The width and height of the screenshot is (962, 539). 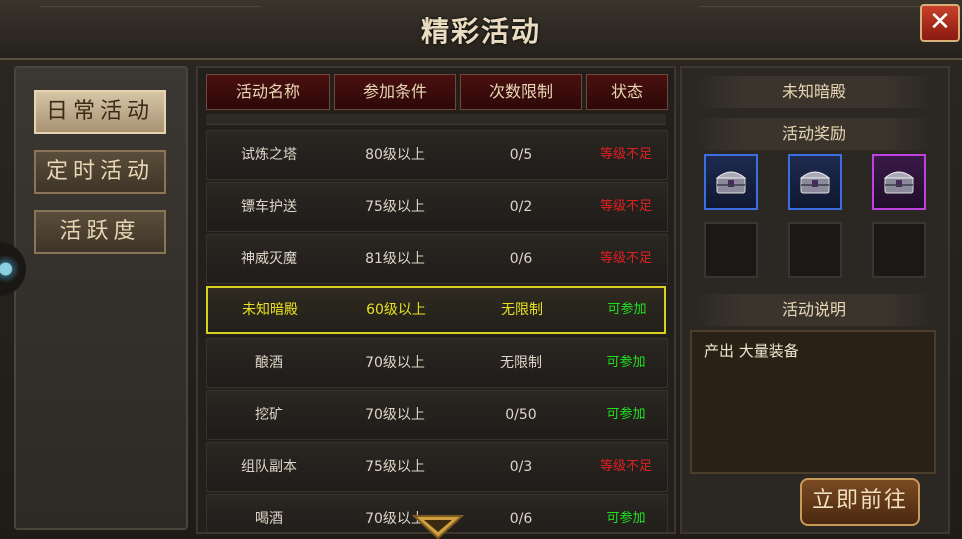 I want to click on limit-cell: 0/3, so click(x=521, y=467).